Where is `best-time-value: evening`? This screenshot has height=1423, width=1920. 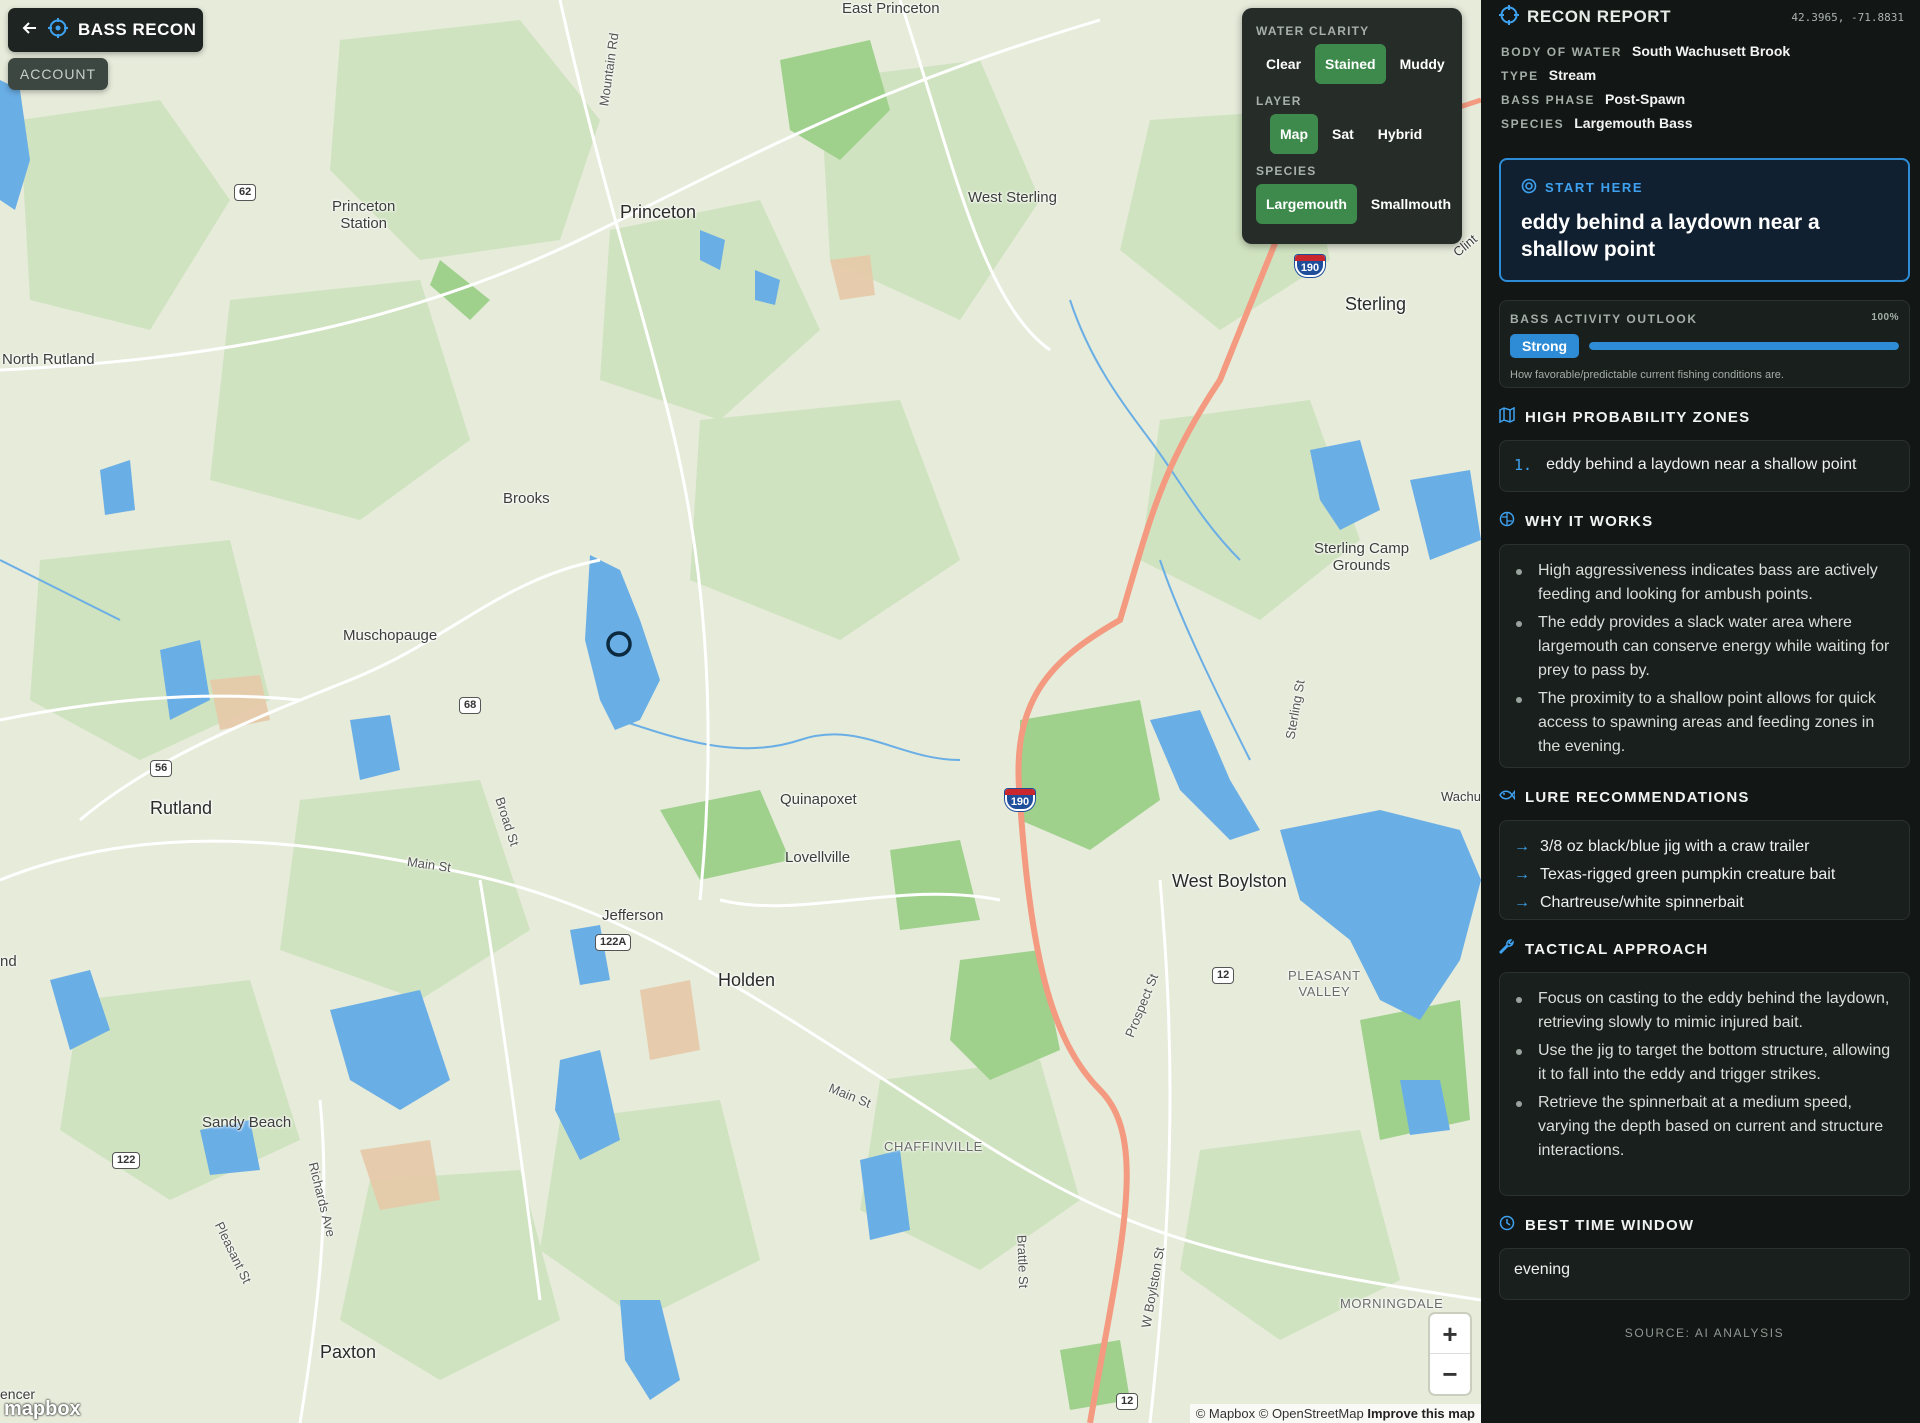
best-time-value: evening is located at coordinates (1542, 1269).